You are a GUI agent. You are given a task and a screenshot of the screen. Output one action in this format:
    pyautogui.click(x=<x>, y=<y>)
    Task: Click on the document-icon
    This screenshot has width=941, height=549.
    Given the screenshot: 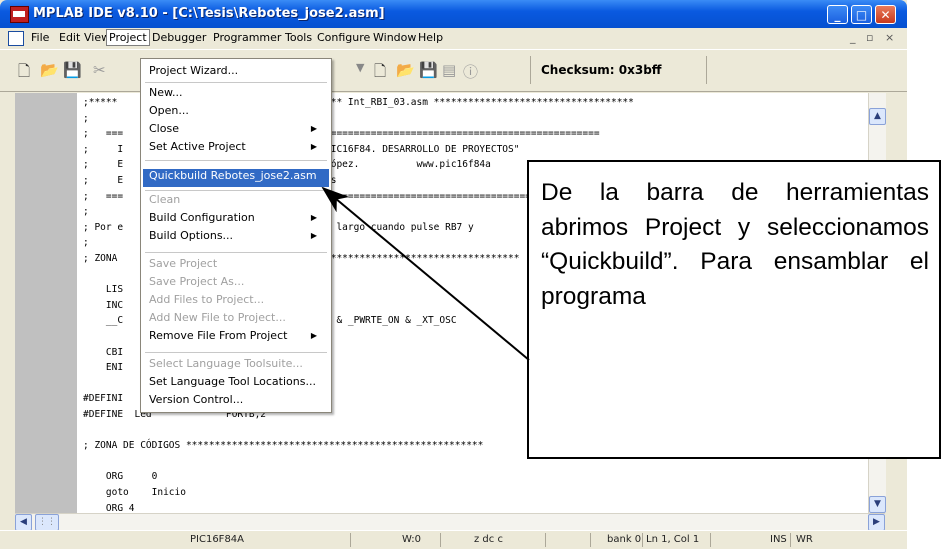 What is the action you would take?
    pyautogui.click(x=16, y=38)
    